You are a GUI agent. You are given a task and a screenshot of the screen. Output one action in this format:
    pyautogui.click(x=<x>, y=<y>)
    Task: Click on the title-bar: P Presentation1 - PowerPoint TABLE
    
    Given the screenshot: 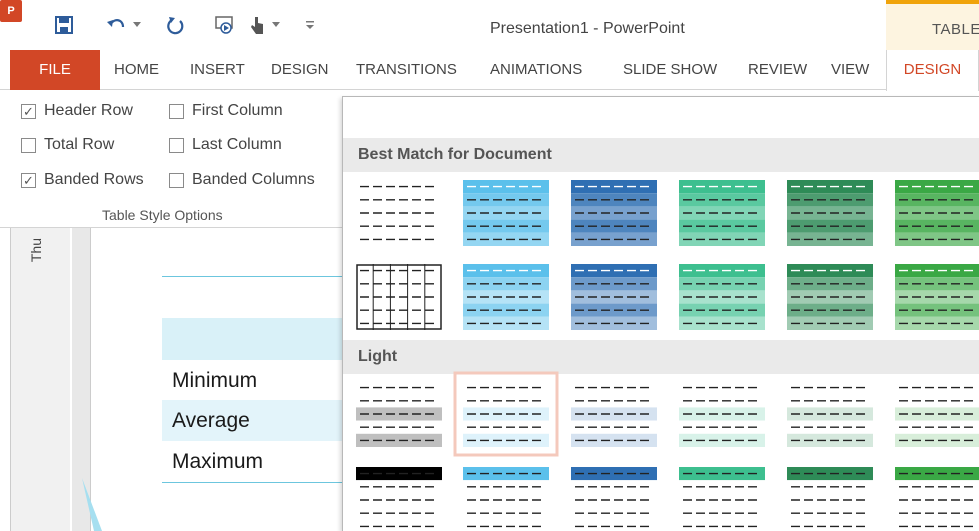 What is the action you would take?
    pyautogui.click(x=489, y=25)
    